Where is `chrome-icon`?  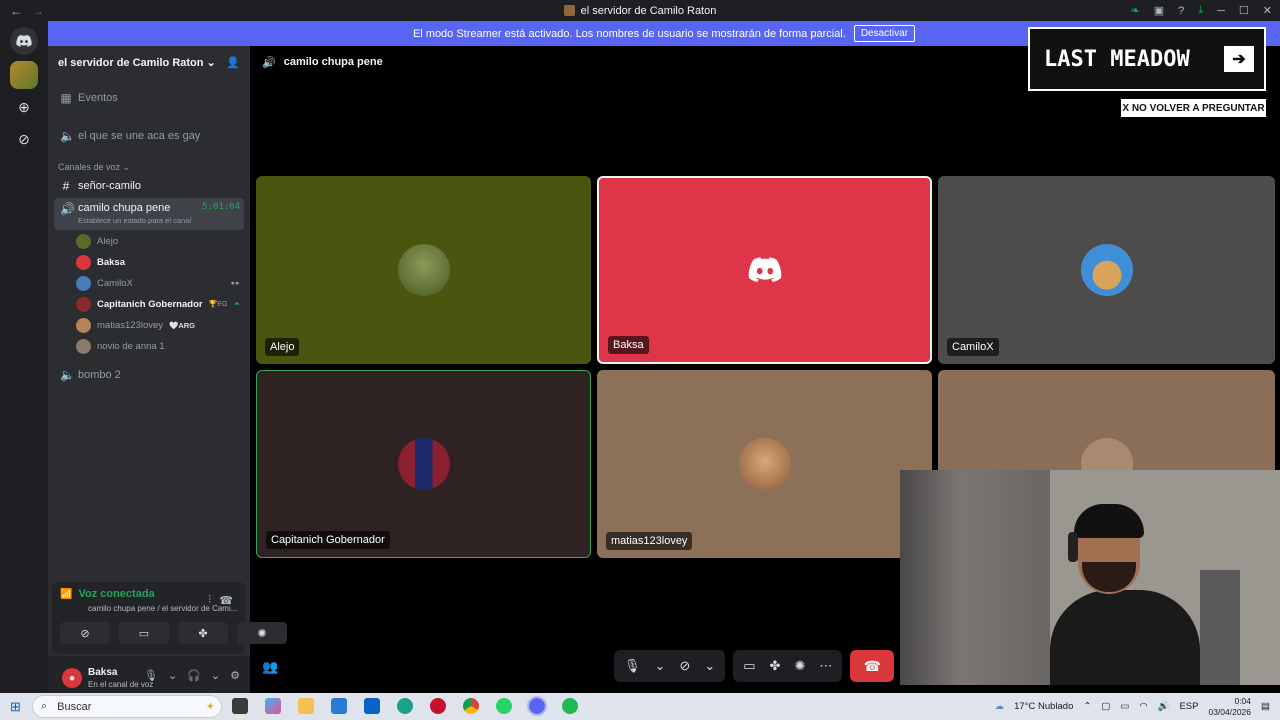
chrome-icon is located at coordinates (471, 706).